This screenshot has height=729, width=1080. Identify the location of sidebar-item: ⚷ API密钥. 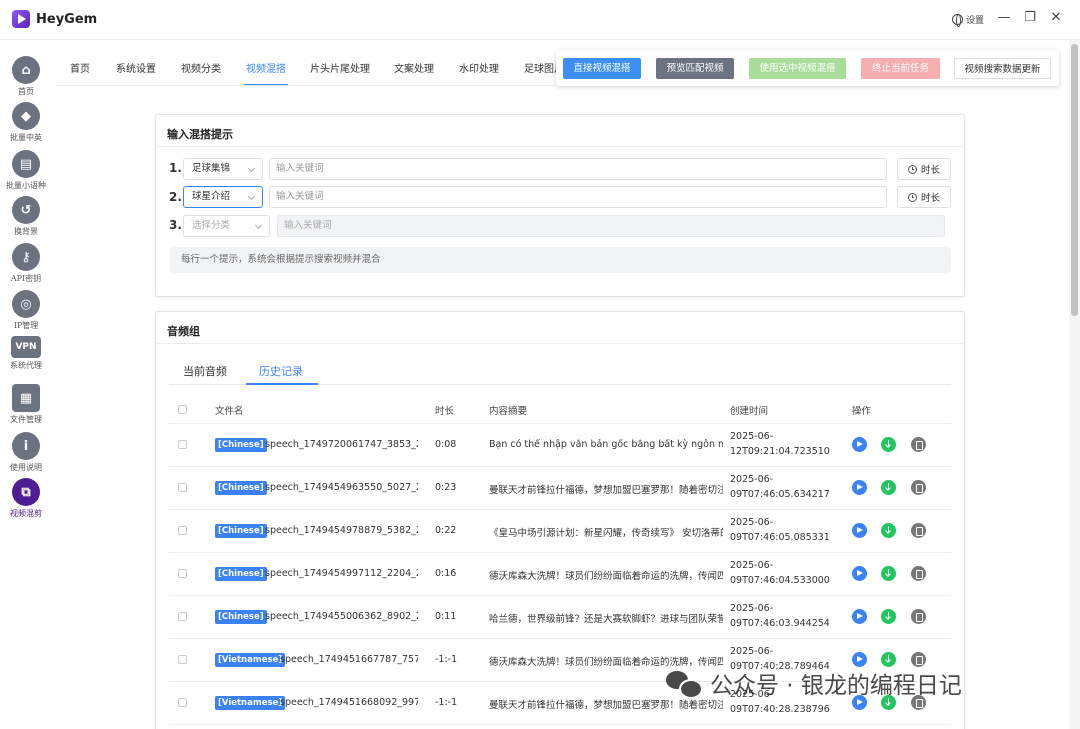
(26, 263).